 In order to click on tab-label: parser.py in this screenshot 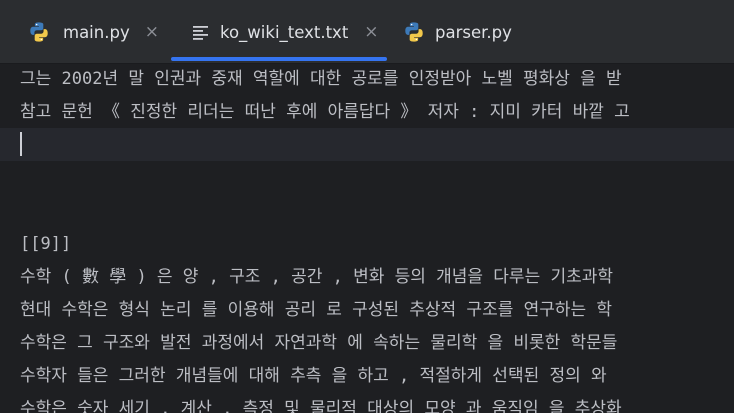, I will do `click(473, 32)`.